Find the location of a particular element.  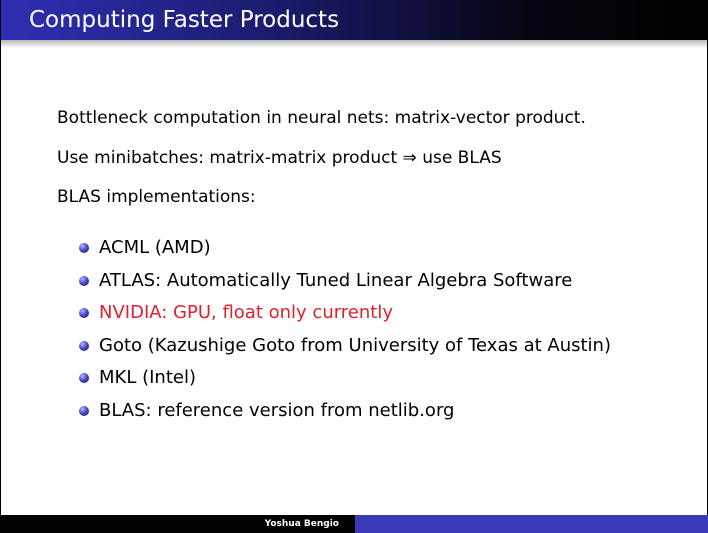

bullet-text: NVIDIA: GPU, float only currently is located at coordinates (246, 312).